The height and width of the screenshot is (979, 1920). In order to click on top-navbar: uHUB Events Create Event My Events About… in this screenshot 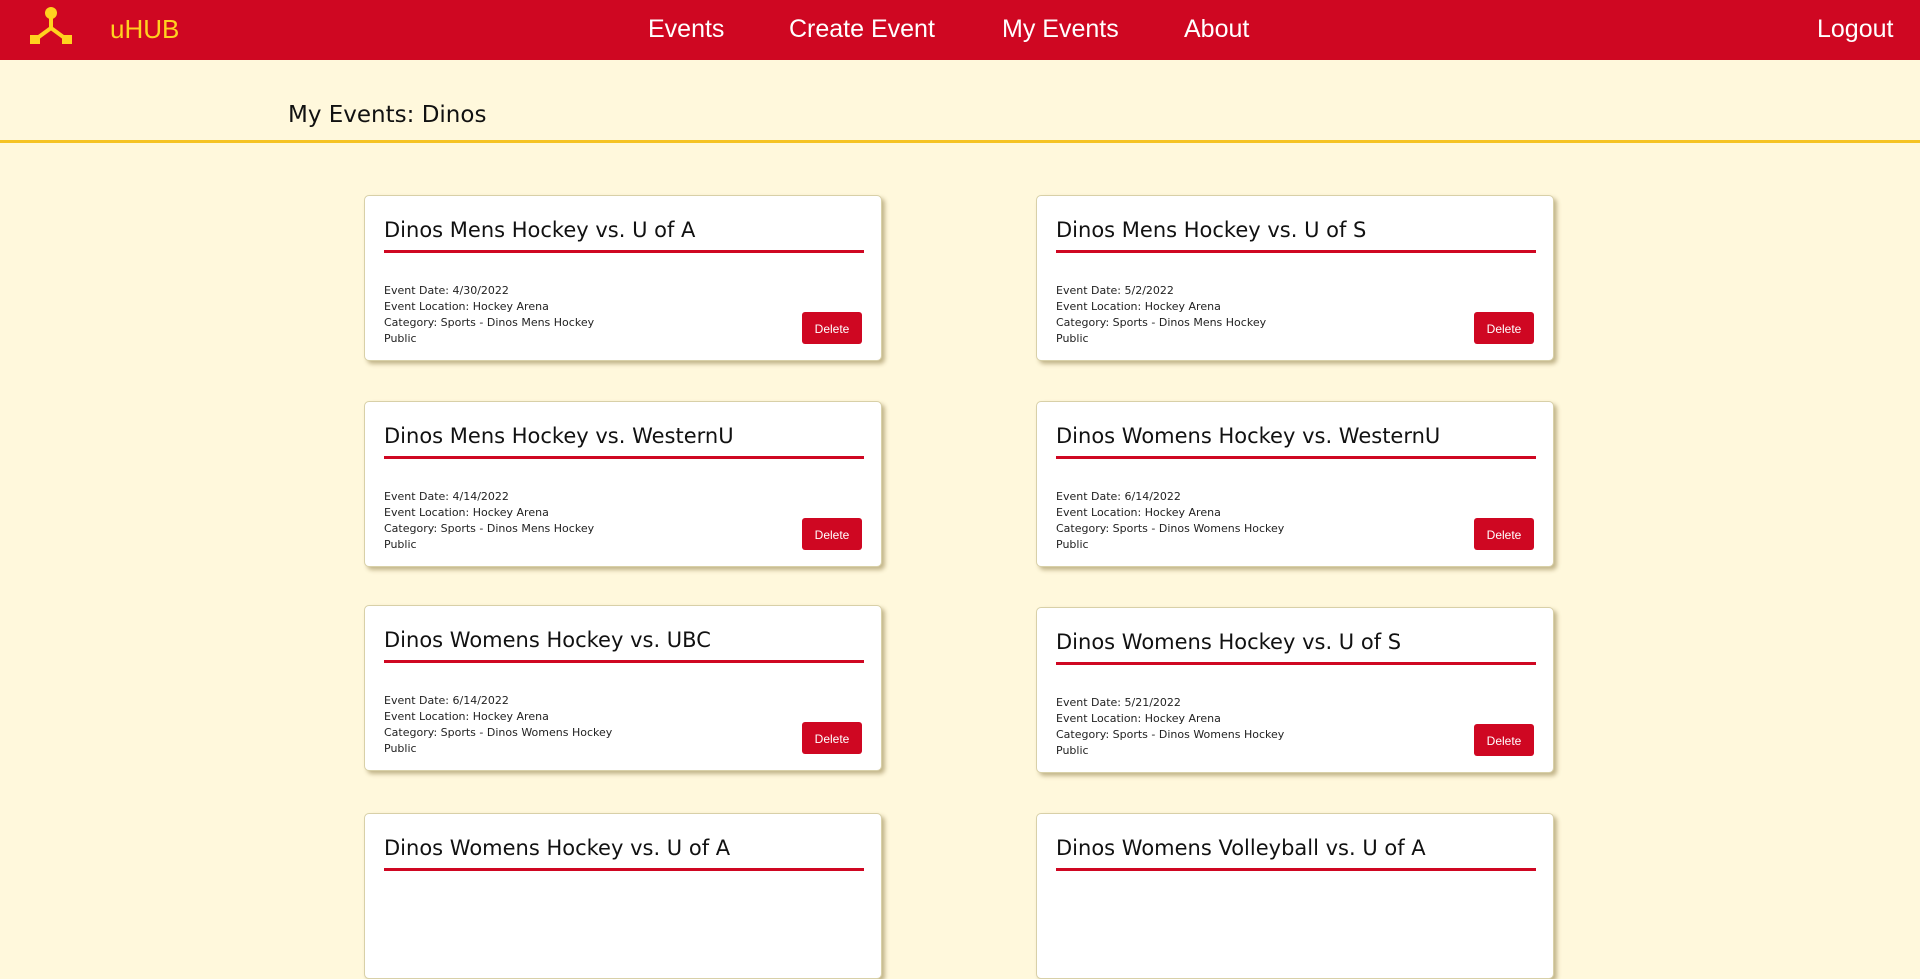, I will do `click(960, 30)`.